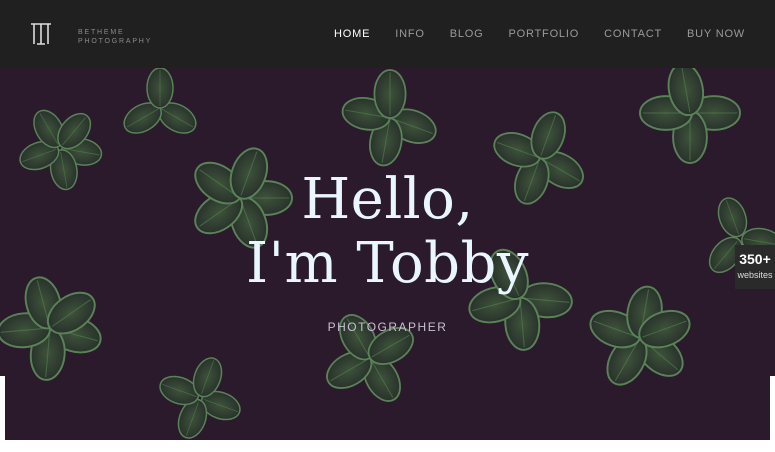 Image resolution: width=775 pixels, height=452 pixels. What do you see at coordinates (716, 34) in the screenshot?
I see `nav-buy-now: BUY NOW` at bounding box center [716, 34].